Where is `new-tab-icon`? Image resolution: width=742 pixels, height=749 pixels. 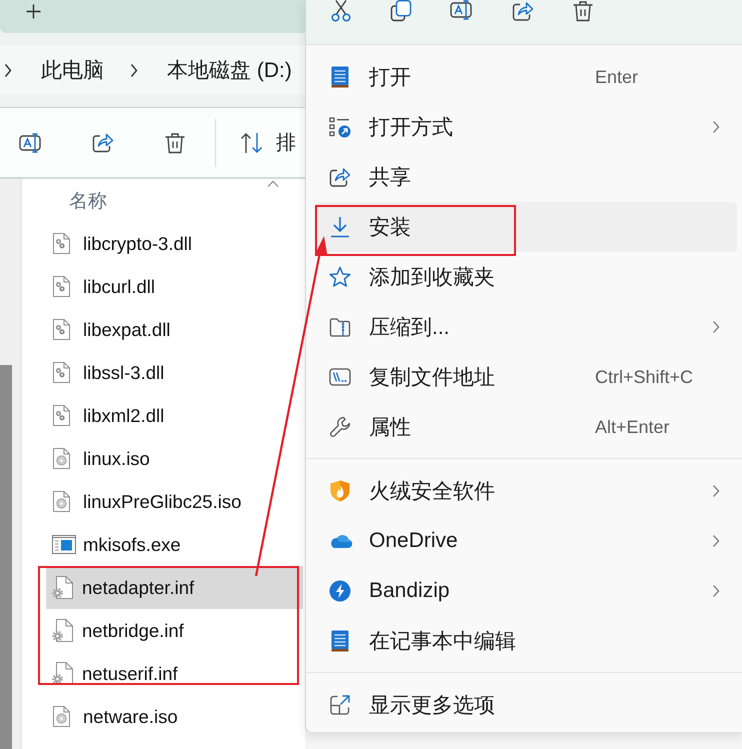 new-tab-icon is located at coordinates (33, 11).